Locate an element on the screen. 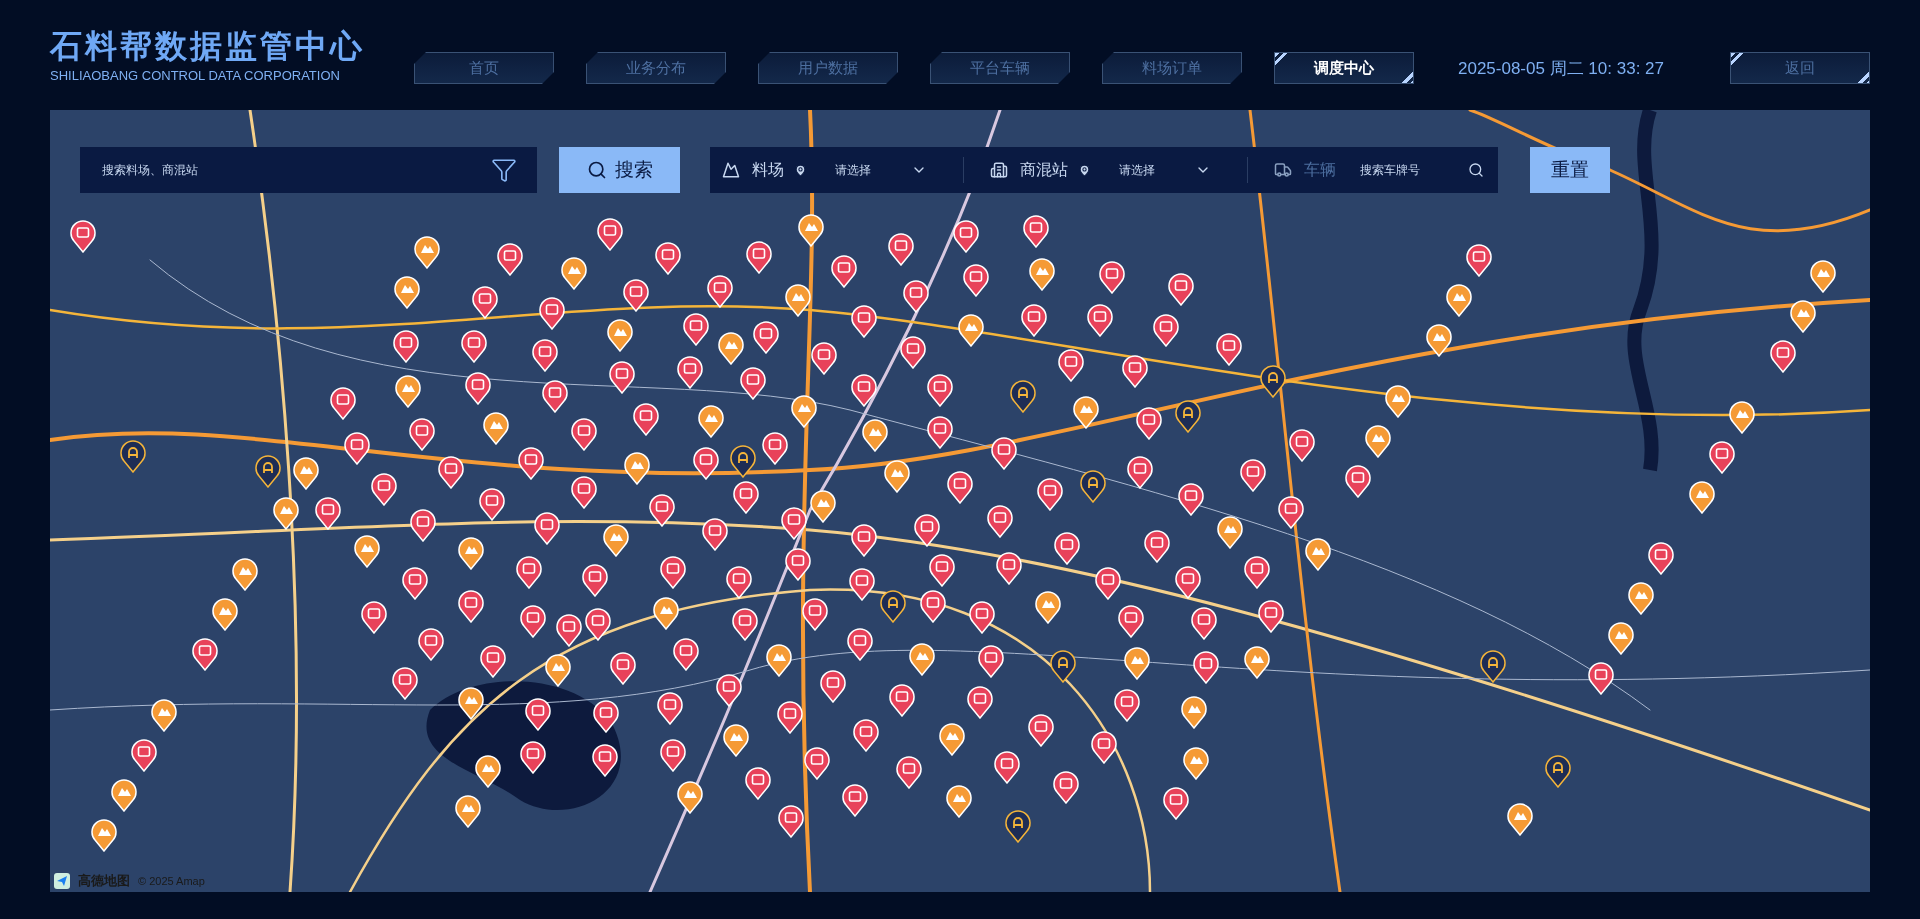 The height and width of the screenshot is (919, 1920). select-dropdown: 请选择 is located at coordinates (1161, 170).